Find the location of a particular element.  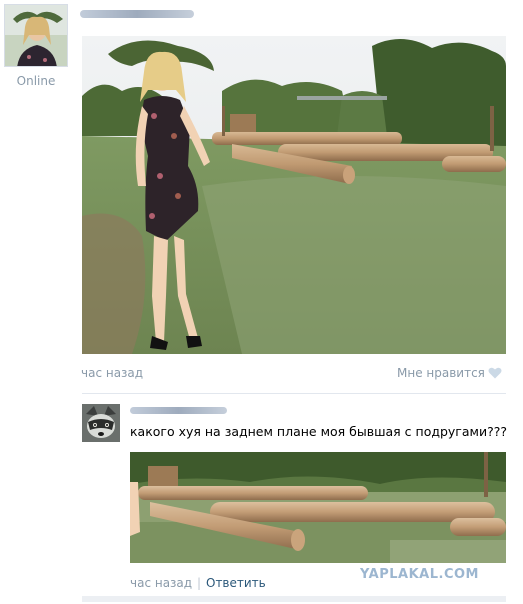

bottom-divider is located at coordinates (294, 599).